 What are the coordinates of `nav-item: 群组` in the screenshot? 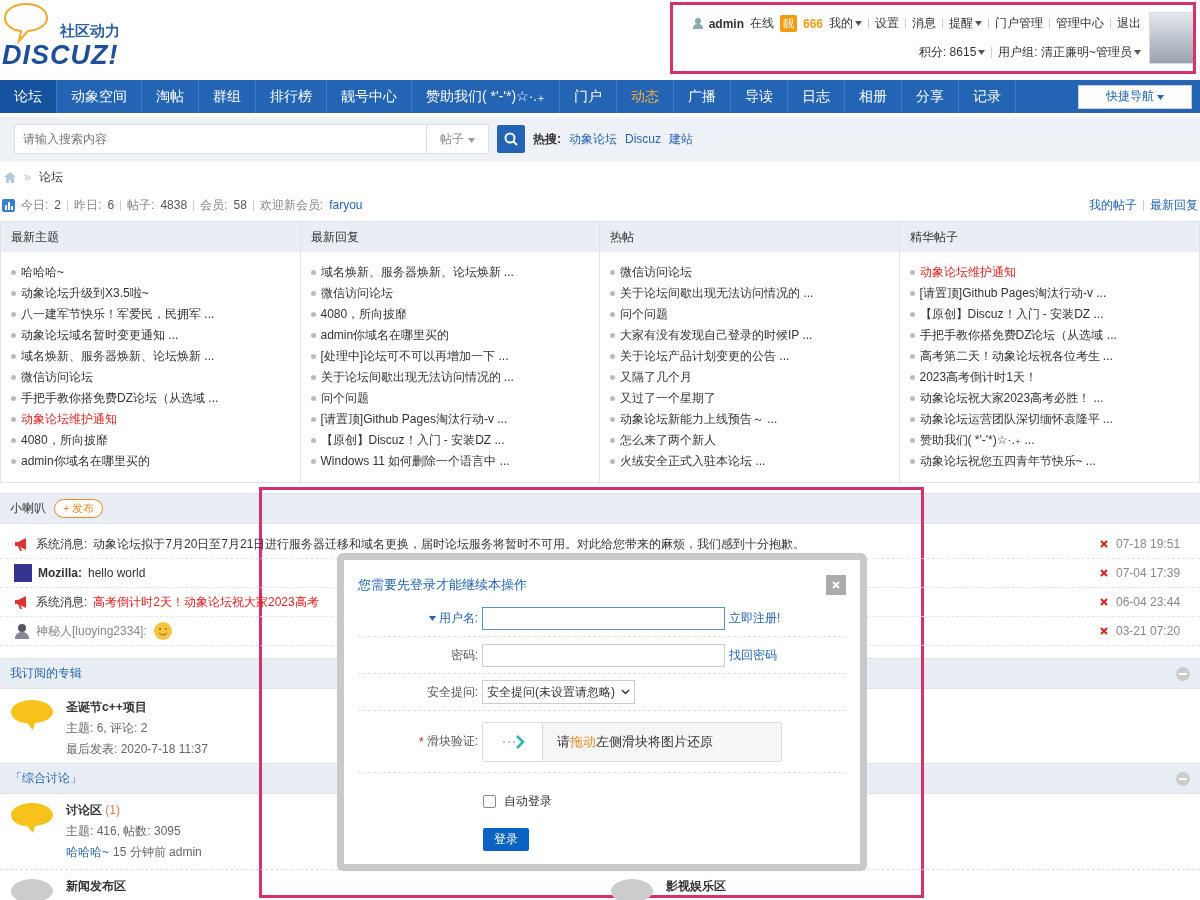 It's located at (227, 96).